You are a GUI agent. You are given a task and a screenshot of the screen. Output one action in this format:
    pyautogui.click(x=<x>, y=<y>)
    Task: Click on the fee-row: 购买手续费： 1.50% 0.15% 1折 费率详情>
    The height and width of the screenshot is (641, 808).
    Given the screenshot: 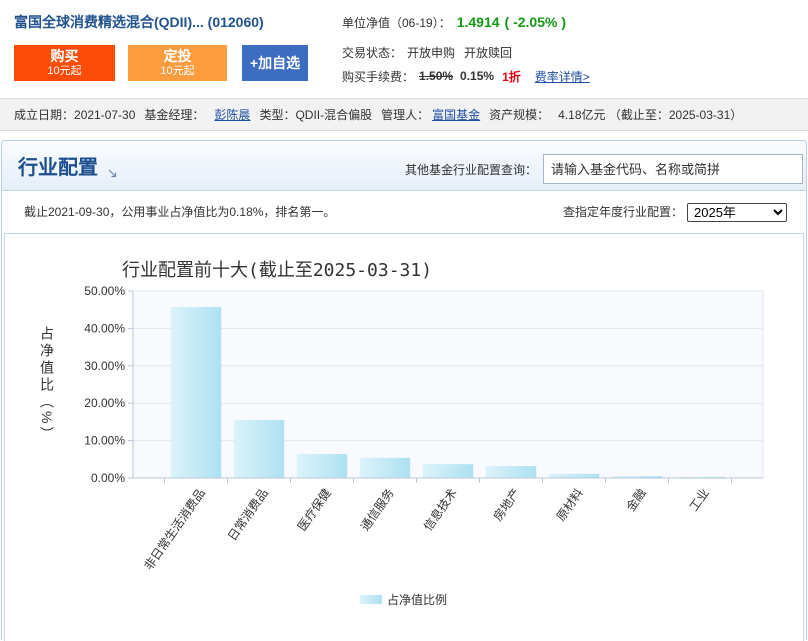 What is the action you would take?
    pyautogui.click(x=466, y=76)
    